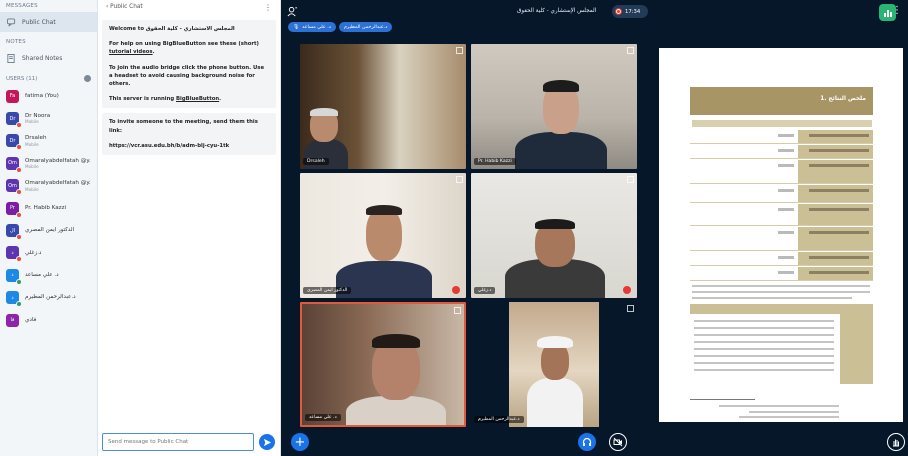 The width and height of the screenshot is (908, 456). Describe the element at coordinates (300, 442) in the screenshot. I see `add-actions-button: +` at that location.